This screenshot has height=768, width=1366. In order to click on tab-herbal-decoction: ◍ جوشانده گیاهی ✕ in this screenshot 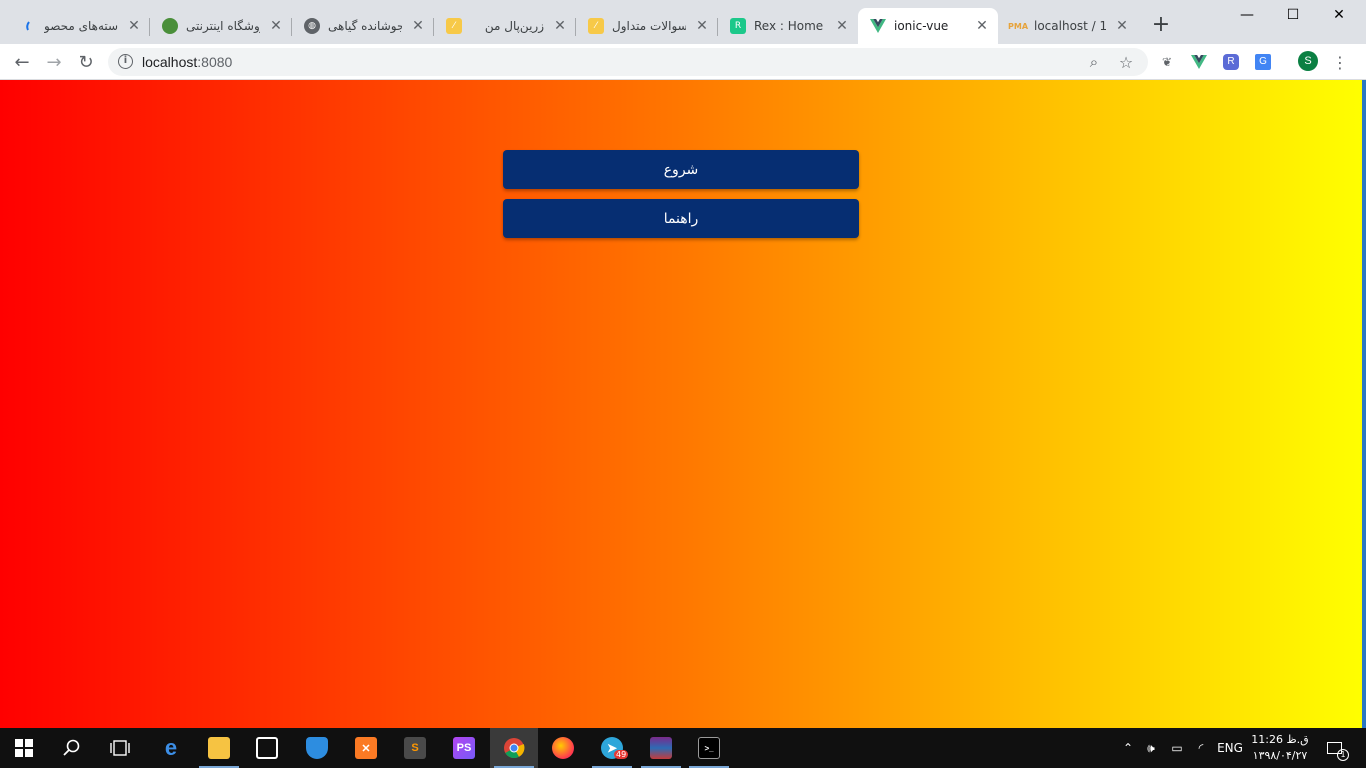, I will do `click(363, 26)`.